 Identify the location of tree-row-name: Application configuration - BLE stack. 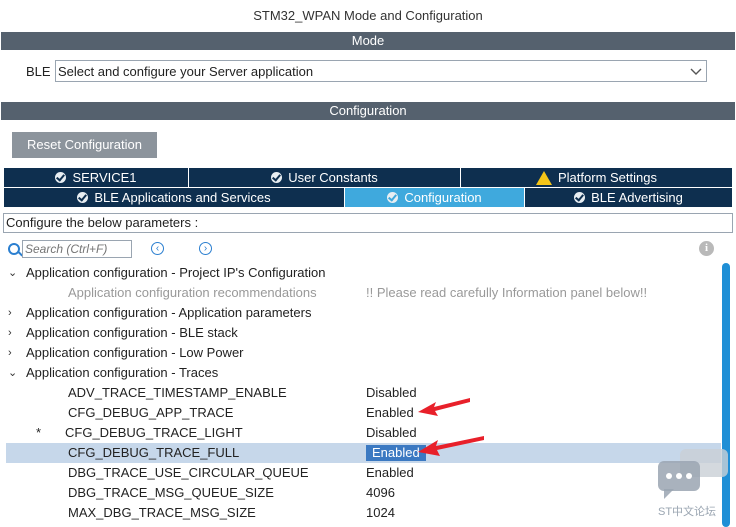
(132, 332).